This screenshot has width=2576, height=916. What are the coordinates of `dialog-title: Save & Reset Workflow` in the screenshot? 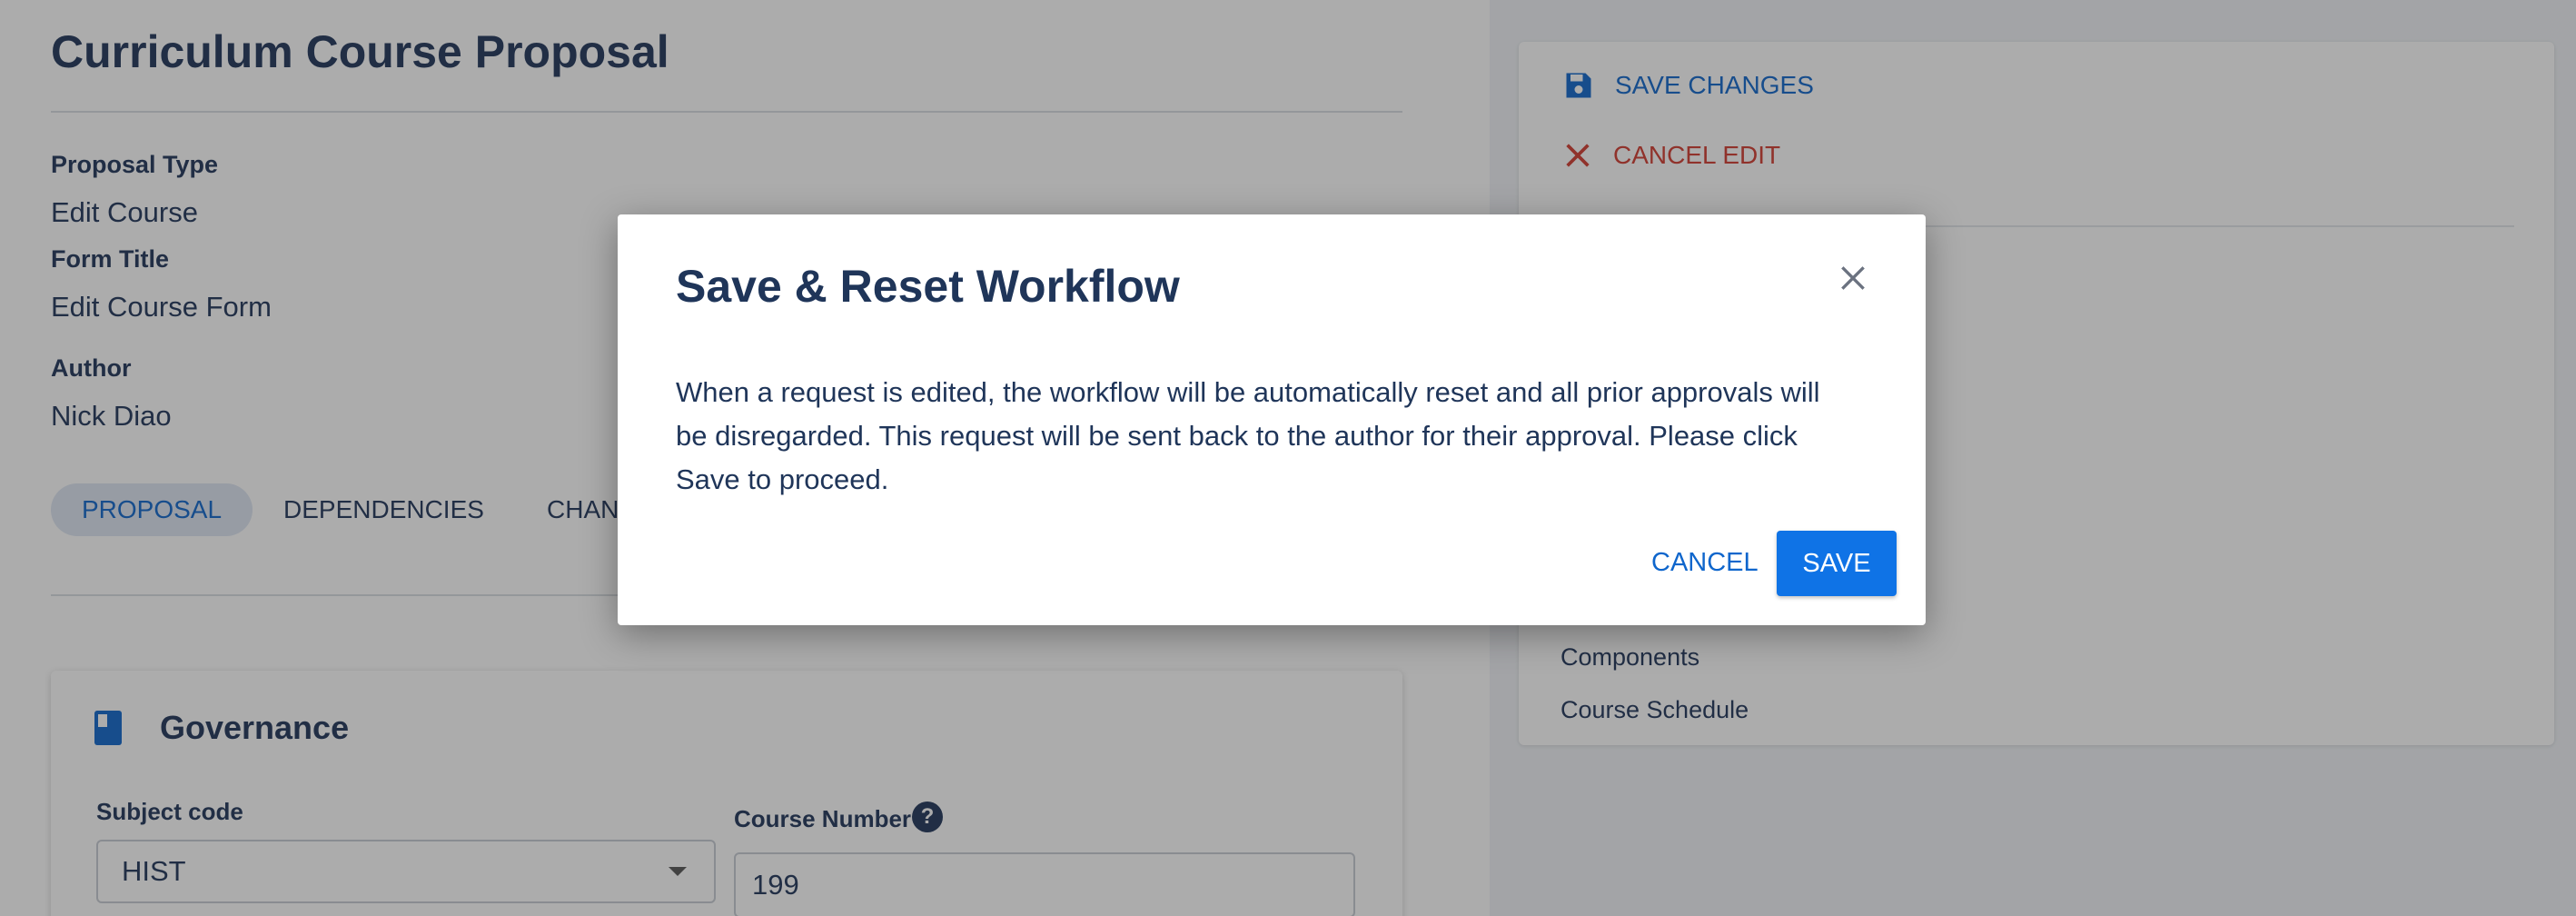 It's located at (928, 286).